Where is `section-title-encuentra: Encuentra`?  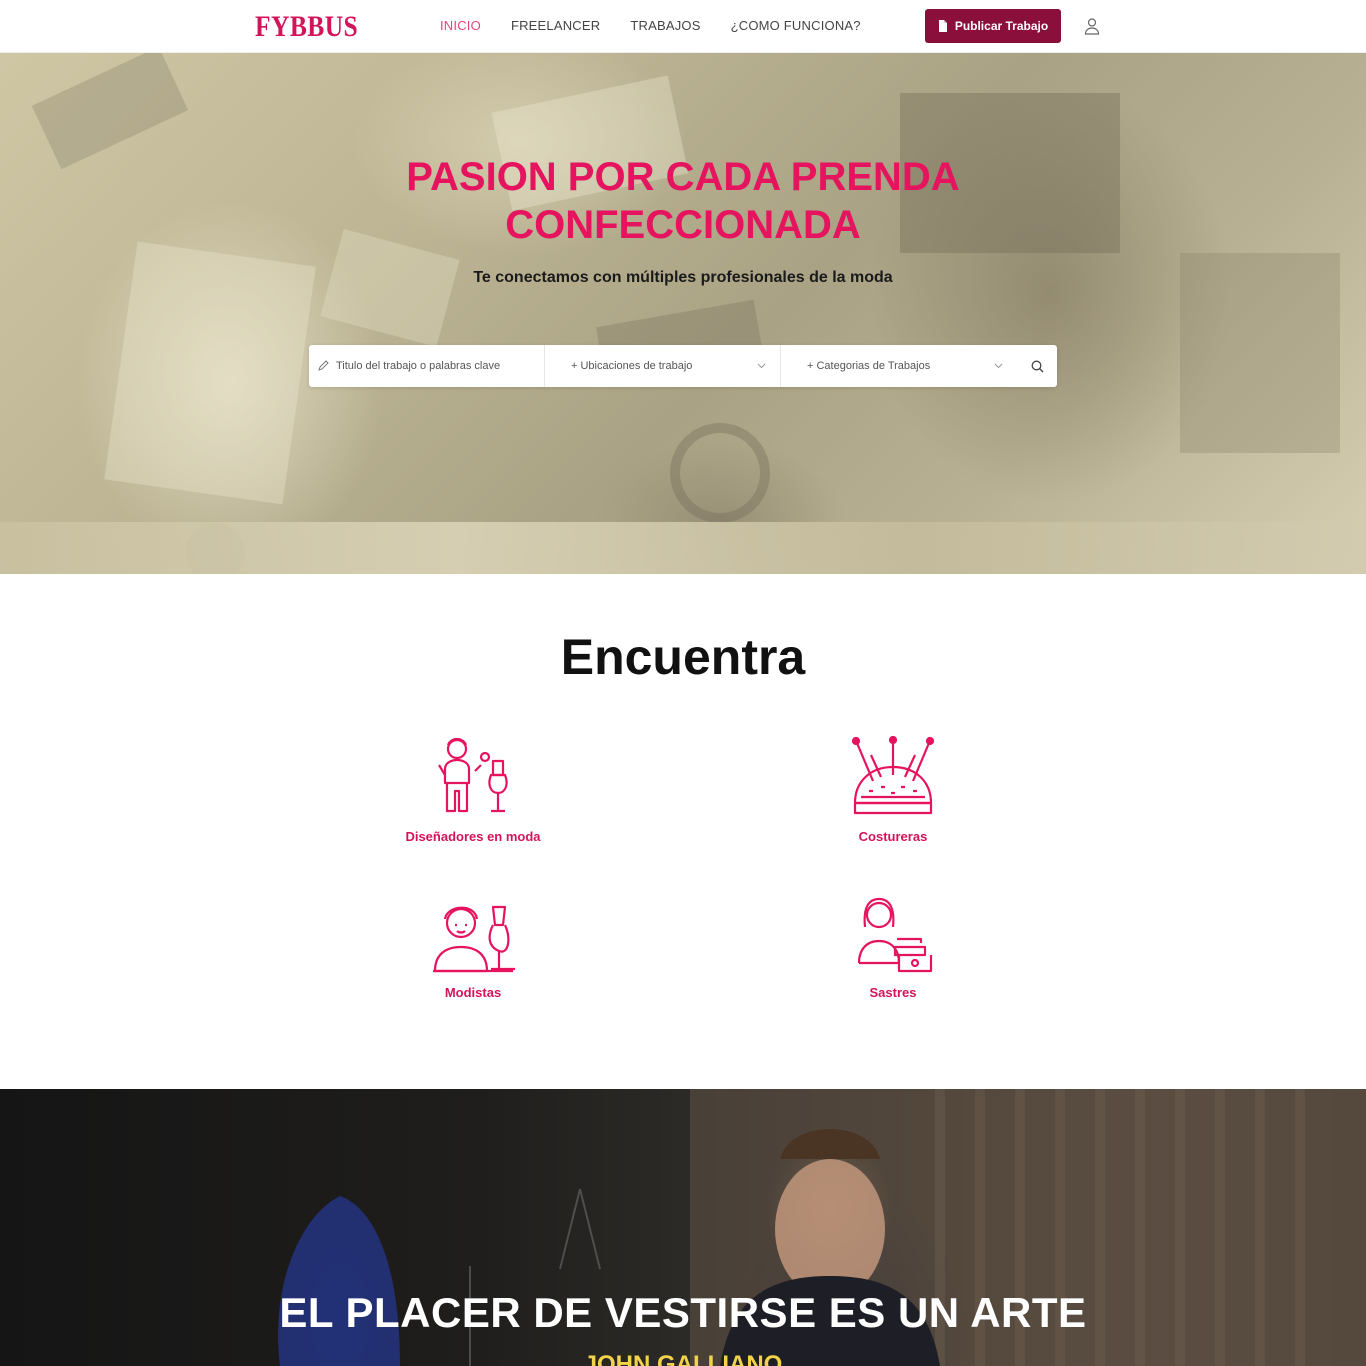 section-title-encuentra: Encuentra is located at coordinates (683, 657).